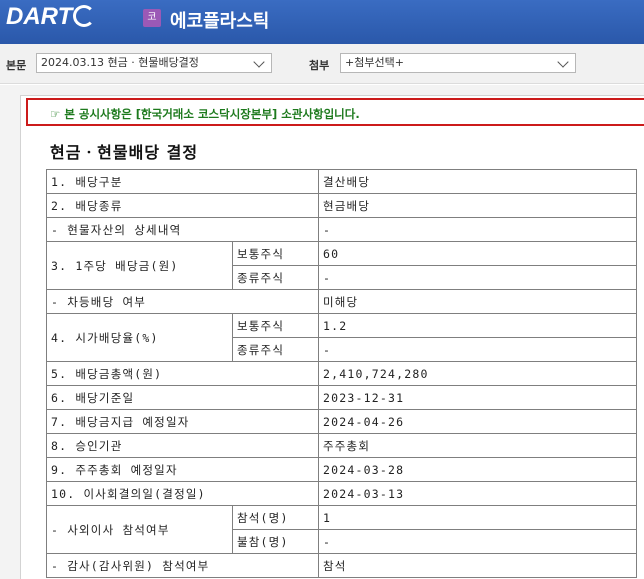 The width and height of the screenshot is (644, 579). I want to click on dart-logo: DART, so click(51, 17).